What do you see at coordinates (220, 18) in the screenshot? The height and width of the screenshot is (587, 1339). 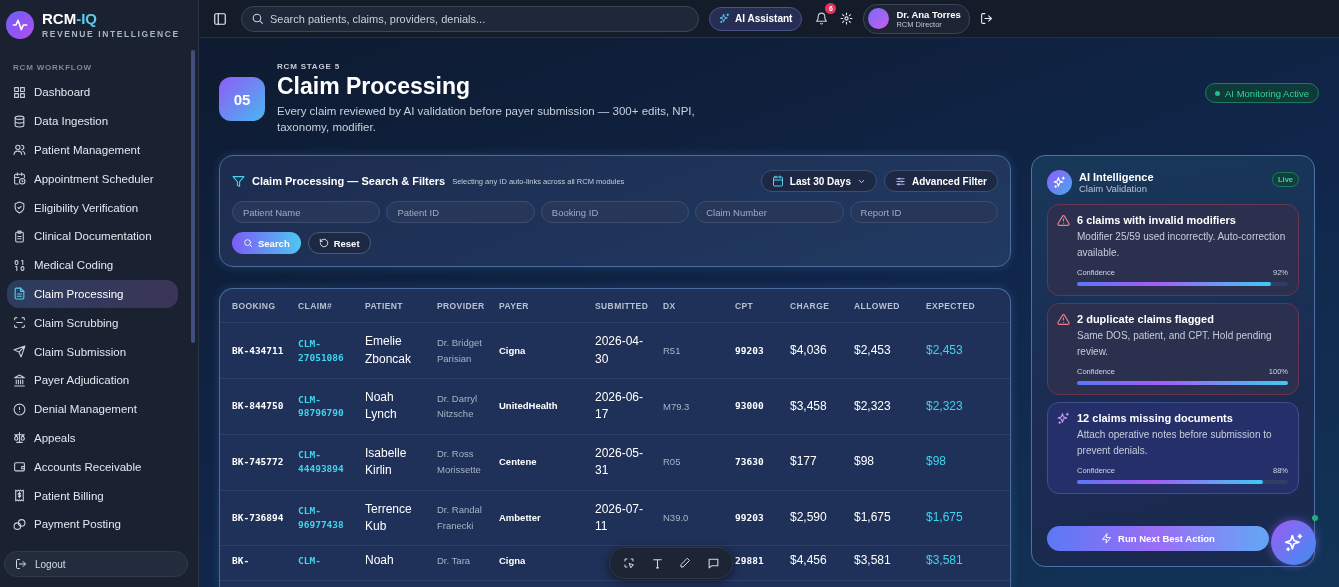 I see `sidebar-toggle-icon` at bounding box center [220, 18].